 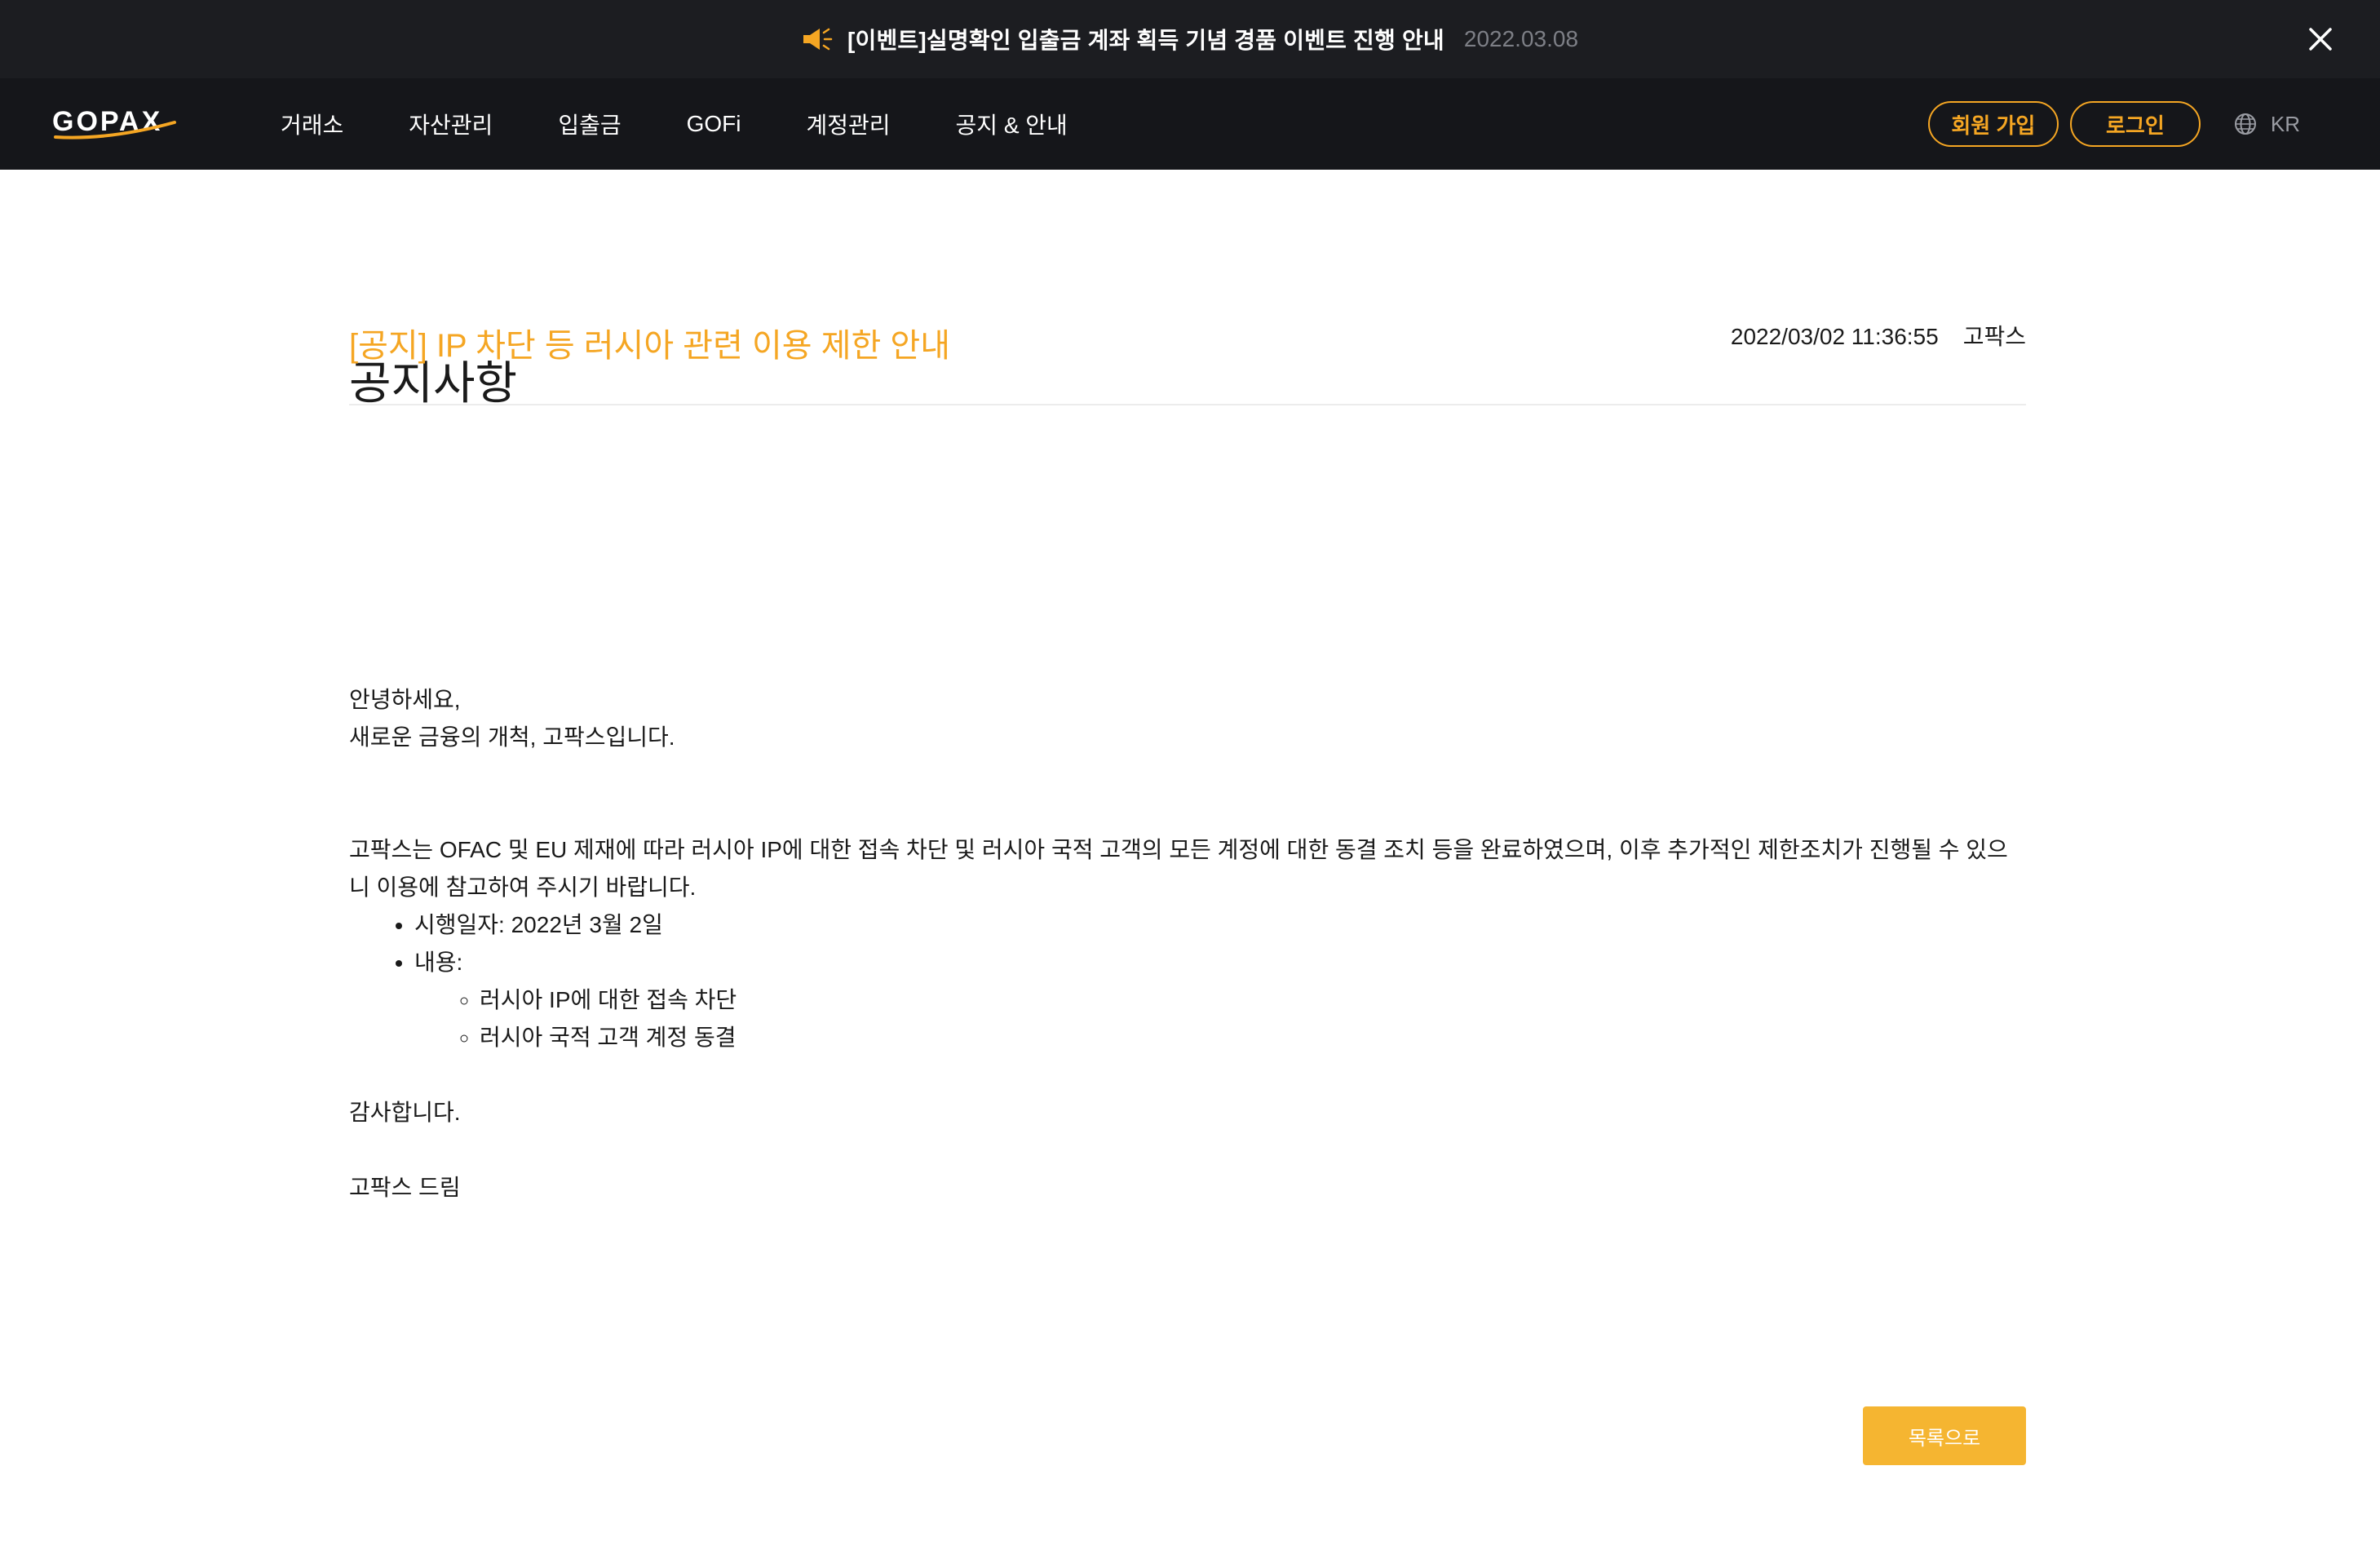 I want to click on gopax-logo: GOPAX, so click(x=118, y=122).